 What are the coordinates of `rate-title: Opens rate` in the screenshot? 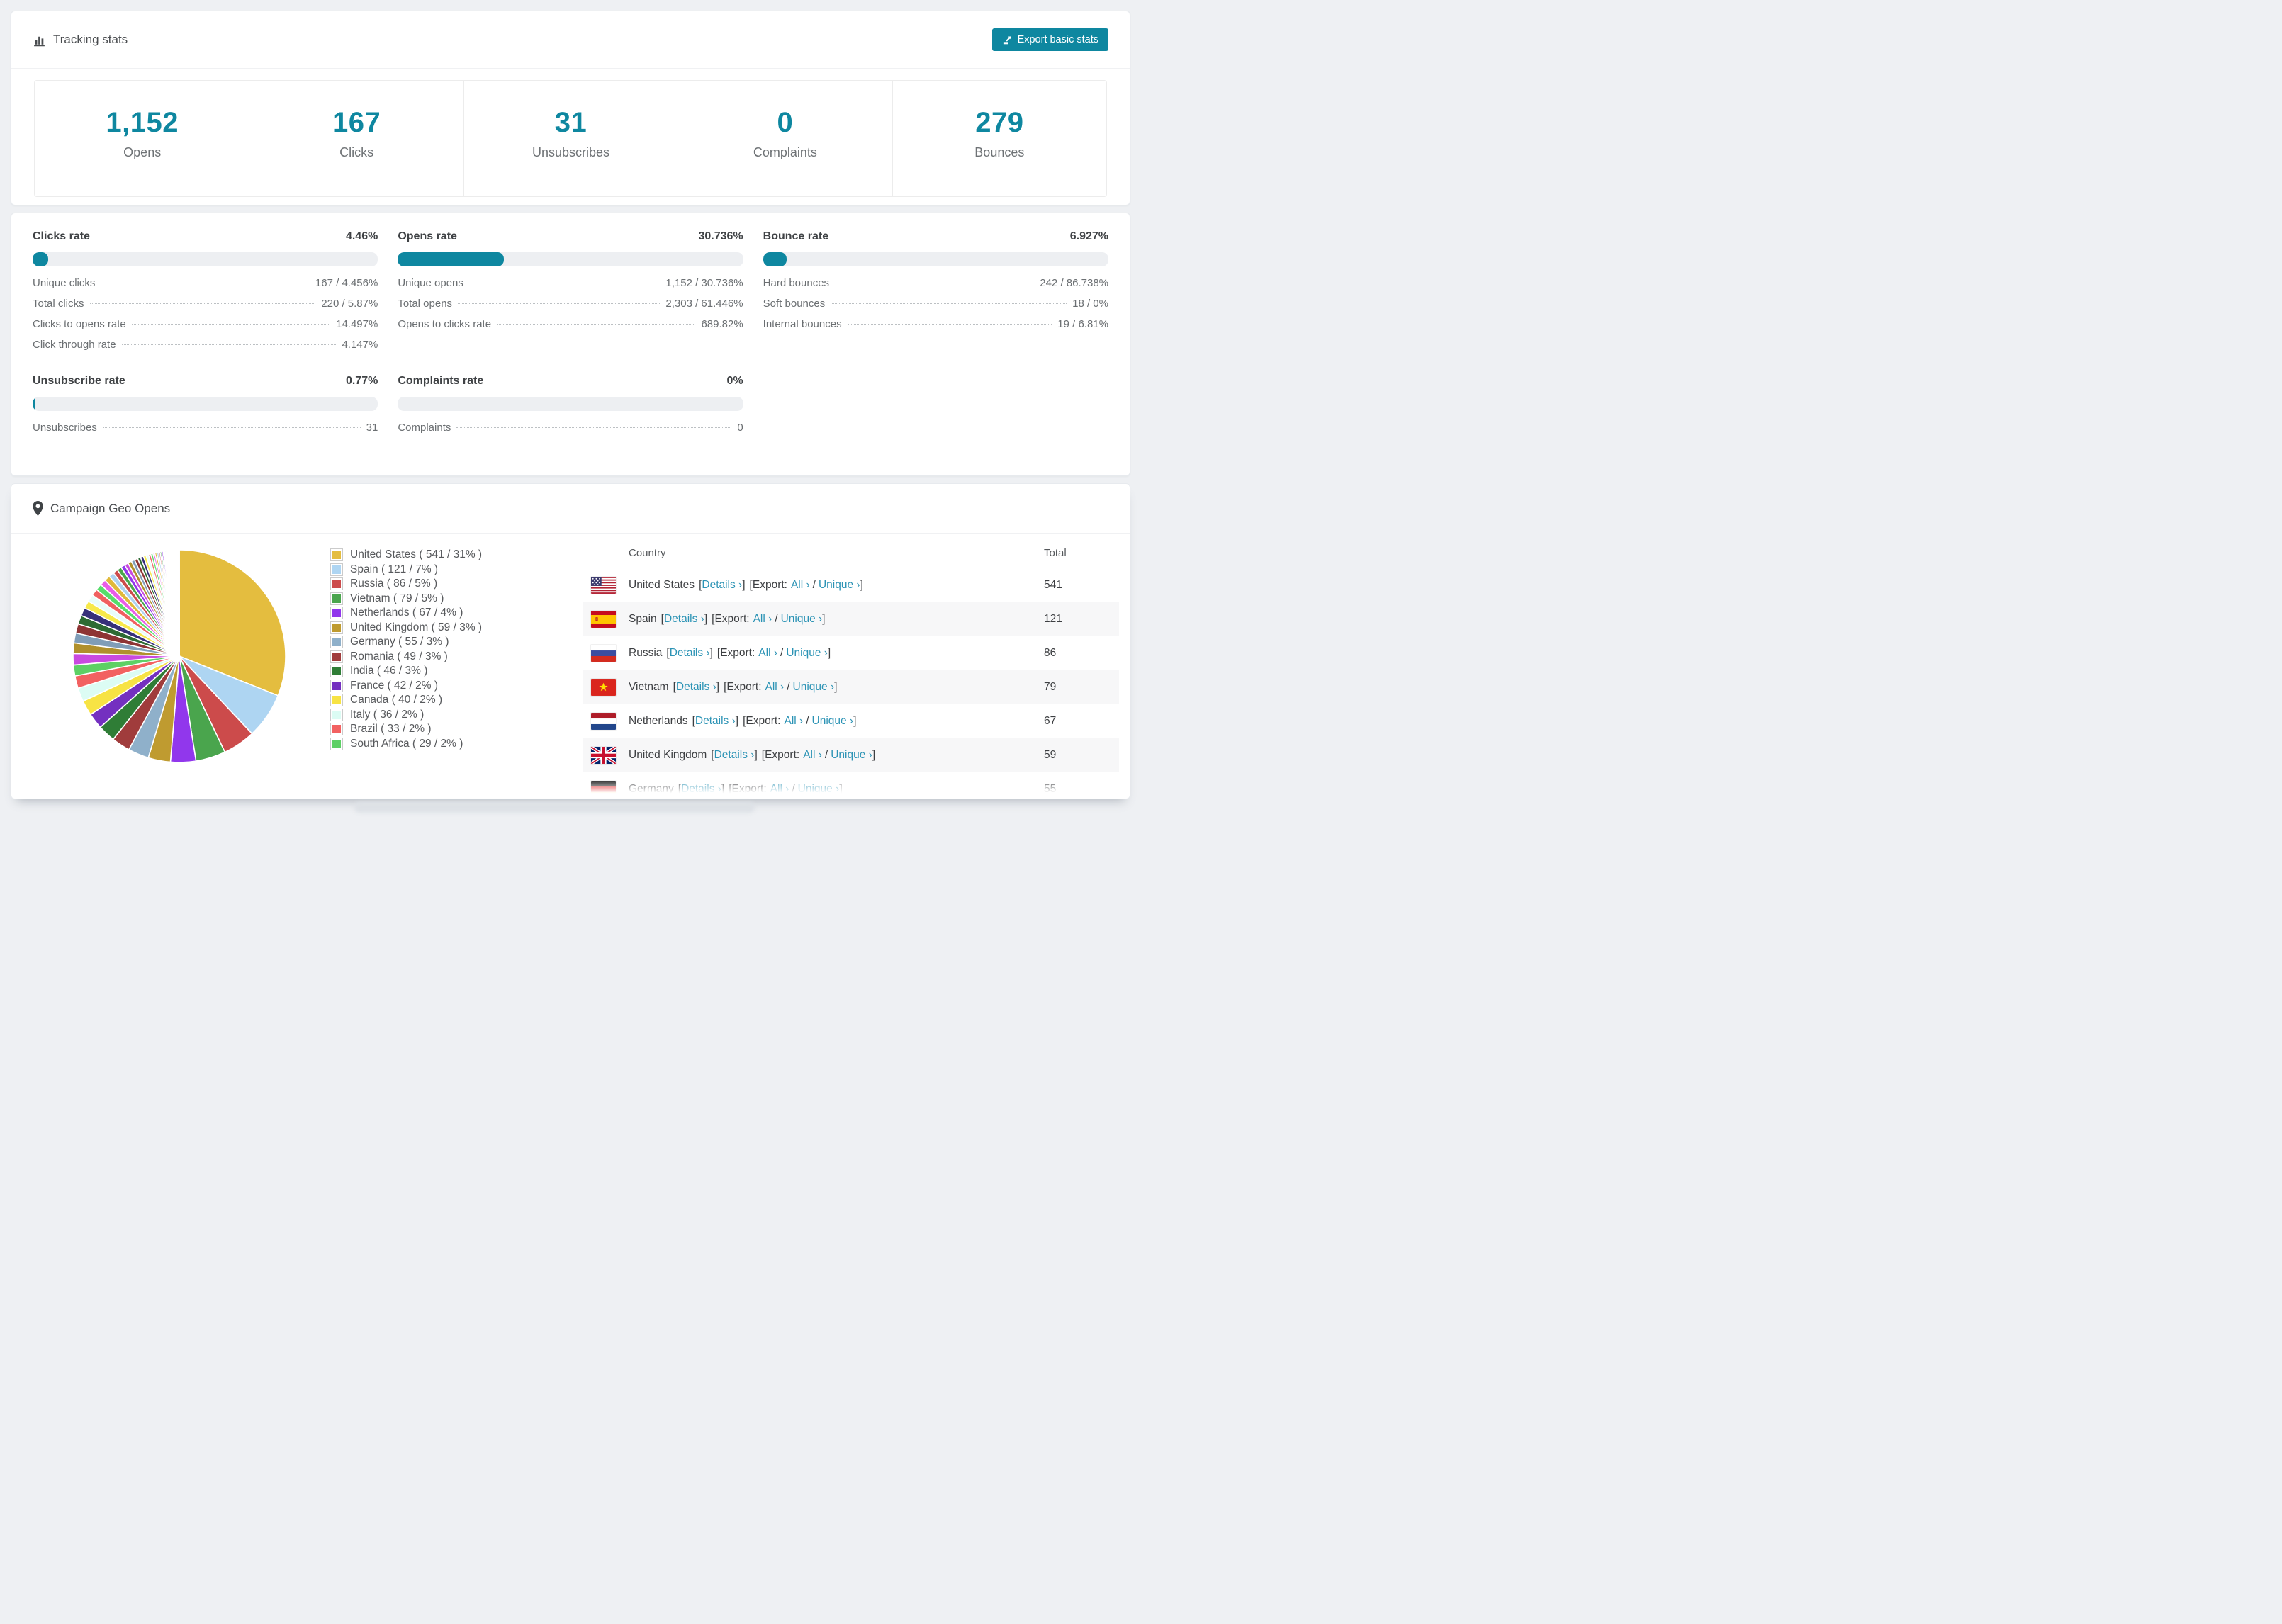 It's located at (427, 236).